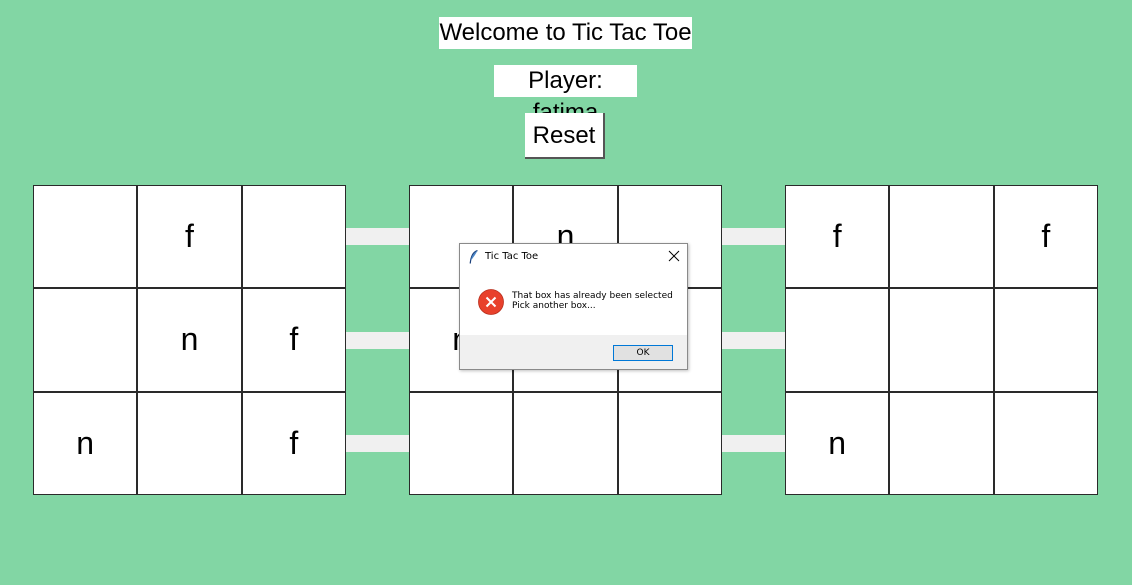 The height and width of the screenshot is (585, 1132). I want to click on ok-button: OK, so click(643, 353).